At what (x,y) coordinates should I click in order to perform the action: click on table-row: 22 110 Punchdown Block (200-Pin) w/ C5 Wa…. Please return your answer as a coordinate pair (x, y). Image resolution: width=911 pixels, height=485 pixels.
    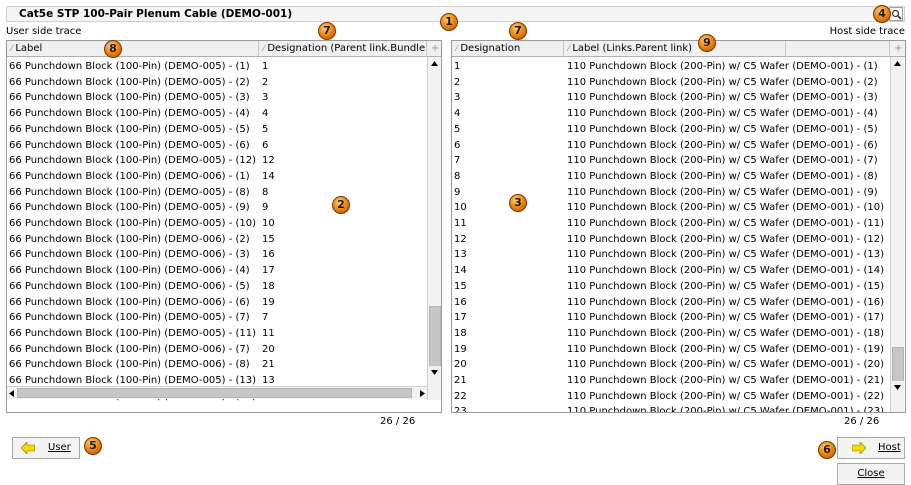
    Looking at the image, I should click on (671, 397).